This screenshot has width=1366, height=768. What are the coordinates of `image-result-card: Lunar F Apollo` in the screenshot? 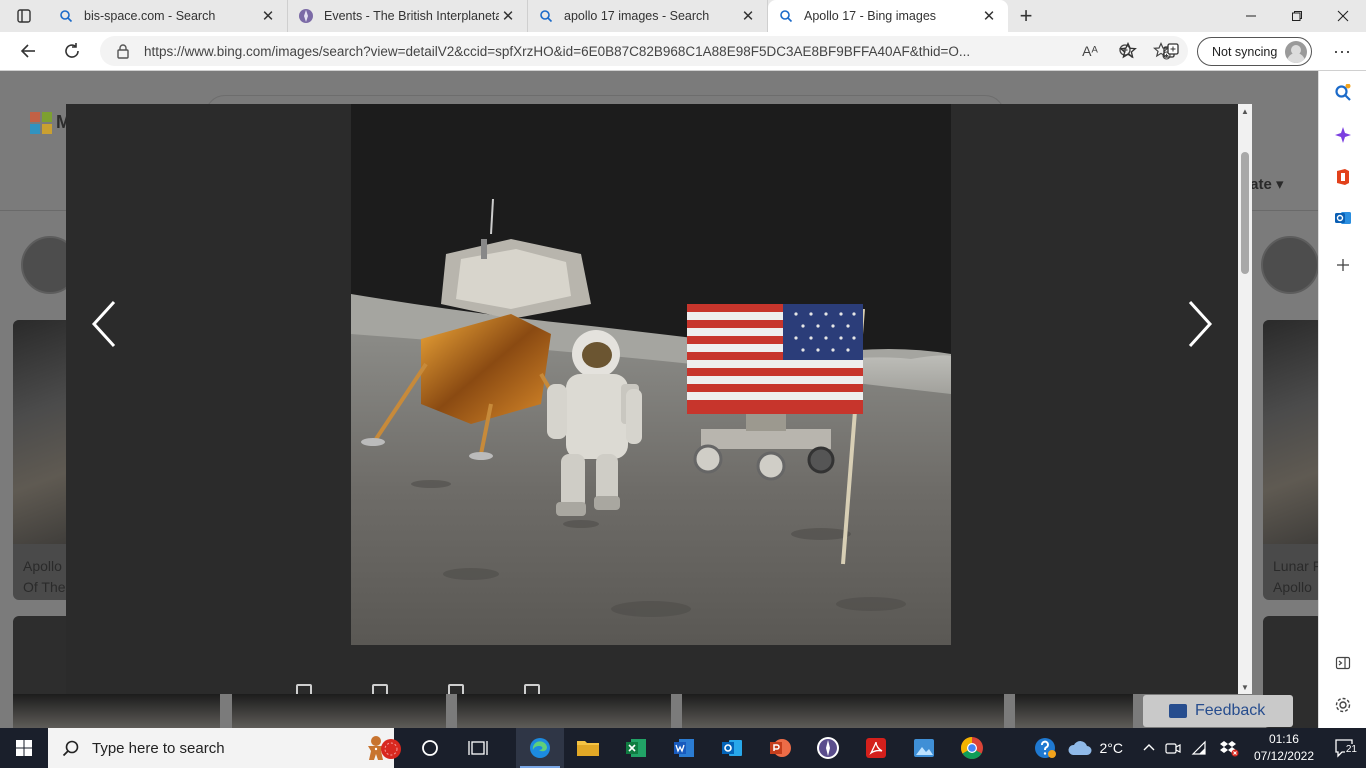 It's located at (1290, 460).